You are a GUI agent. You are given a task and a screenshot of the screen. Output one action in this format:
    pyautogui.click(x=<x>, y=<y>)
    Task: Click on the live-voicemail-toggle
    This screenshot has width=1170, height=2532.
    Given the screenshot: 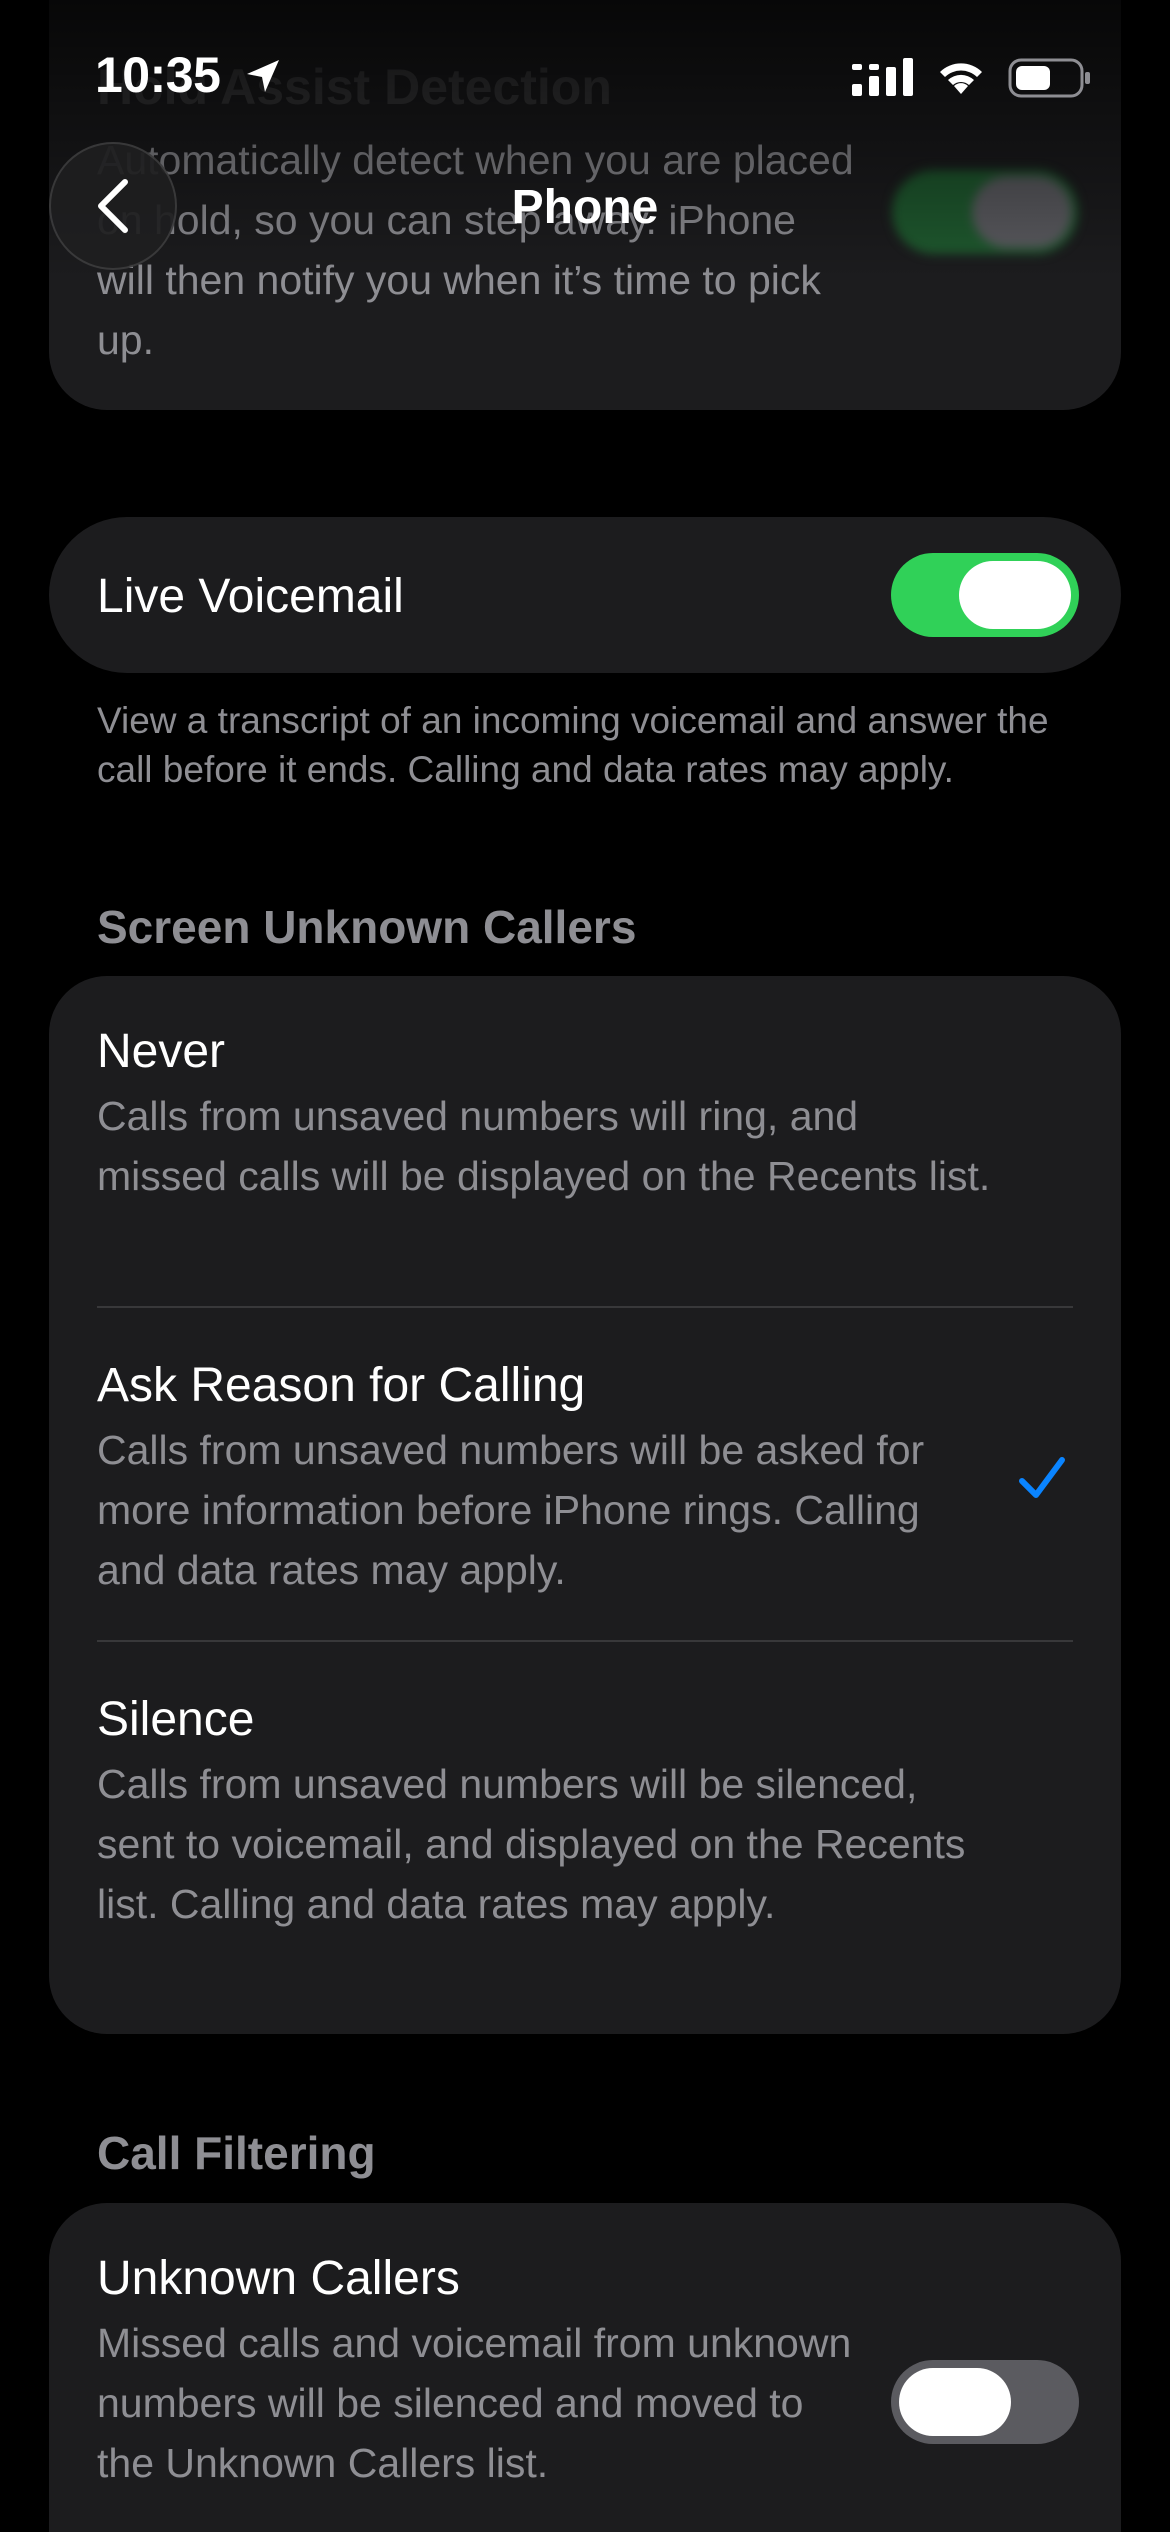 What is the action you would take?
    pyautogui.click(x=985, y=595)
    